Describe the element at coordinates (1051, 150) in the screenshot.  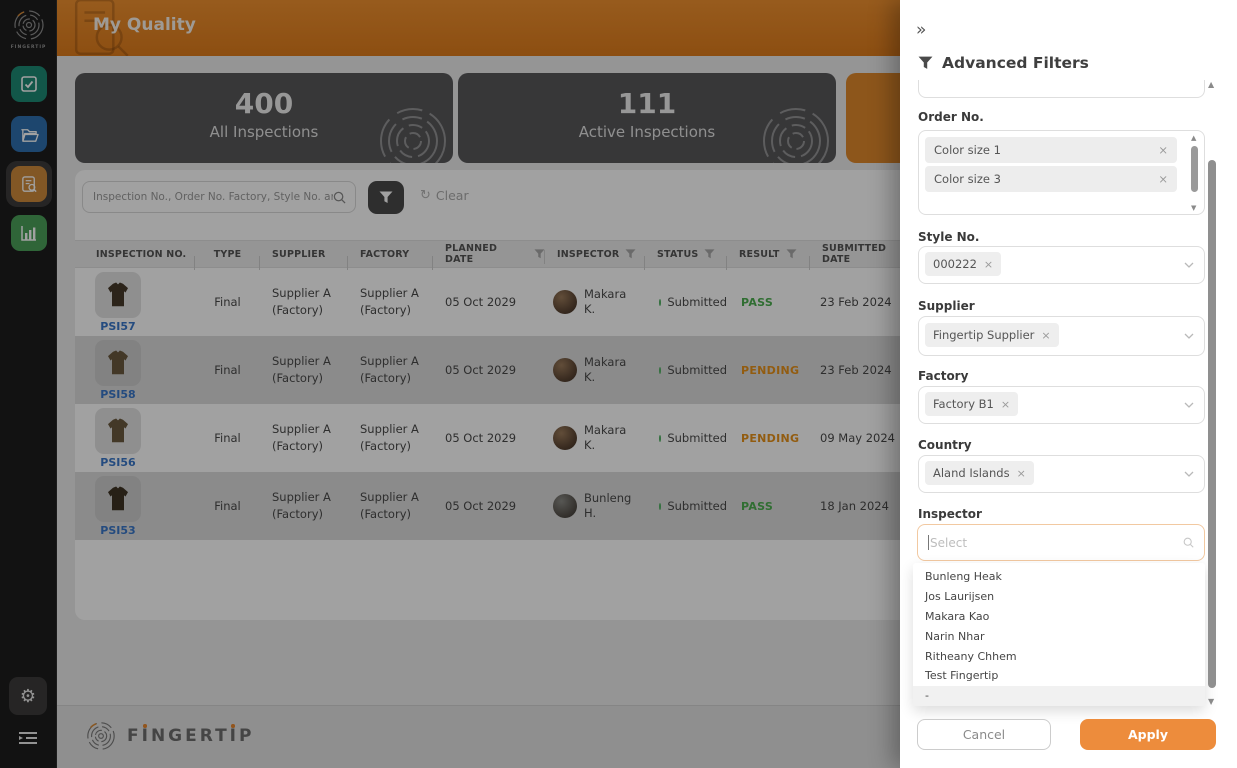
I see `selected-chip: Color size 1 ×` at that location.